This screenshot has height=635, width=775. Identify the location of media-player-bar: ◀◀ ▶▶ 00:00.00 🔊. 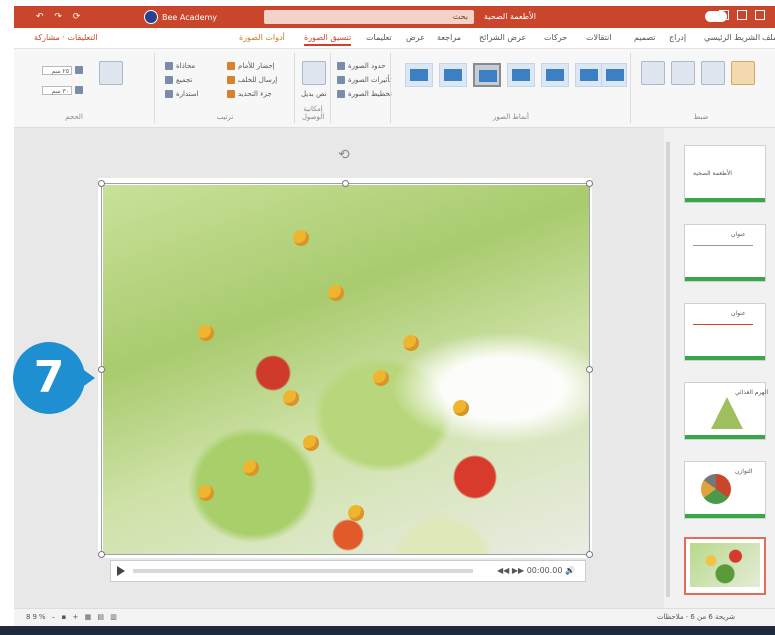
(348, 571).